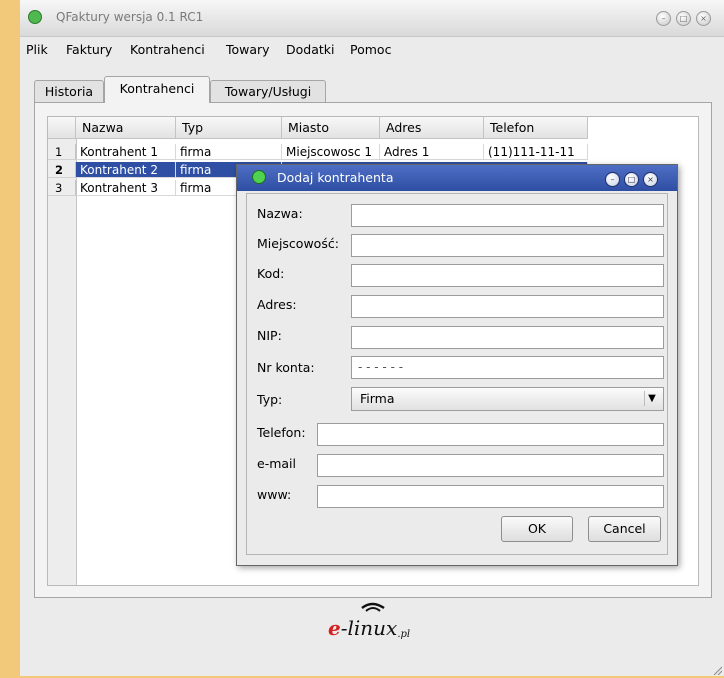 The image size is (724, 678). Describe the element at coordinates (248, 49) in the screenshot. I see `menu-towary: Towary` at that location.